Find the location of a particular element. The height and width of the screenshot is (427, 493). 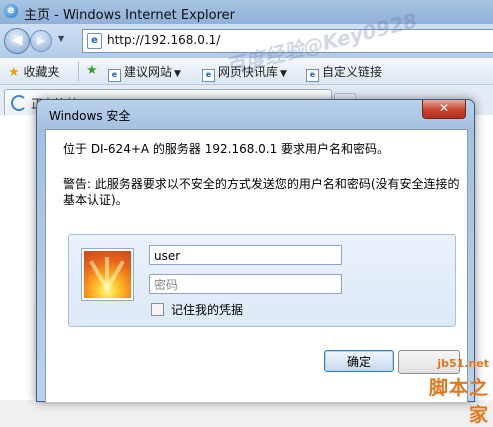

fav-item-suggested-sites: e 建议网站 ▼ is located at coordinates (144, 72).